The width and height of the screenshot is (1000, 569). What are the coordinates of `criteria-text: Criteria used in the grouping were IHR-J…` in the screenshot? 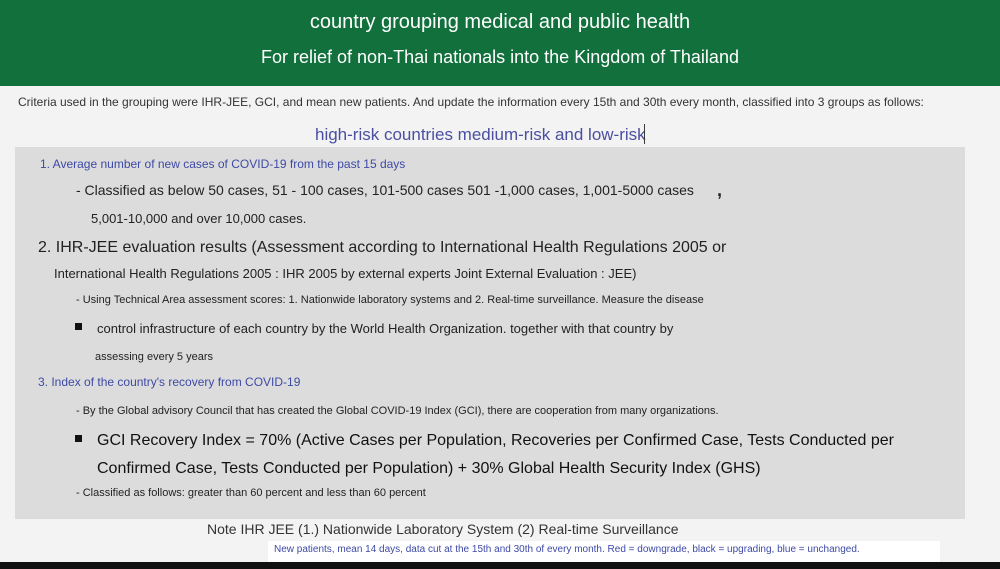 It's located at (471, 102).